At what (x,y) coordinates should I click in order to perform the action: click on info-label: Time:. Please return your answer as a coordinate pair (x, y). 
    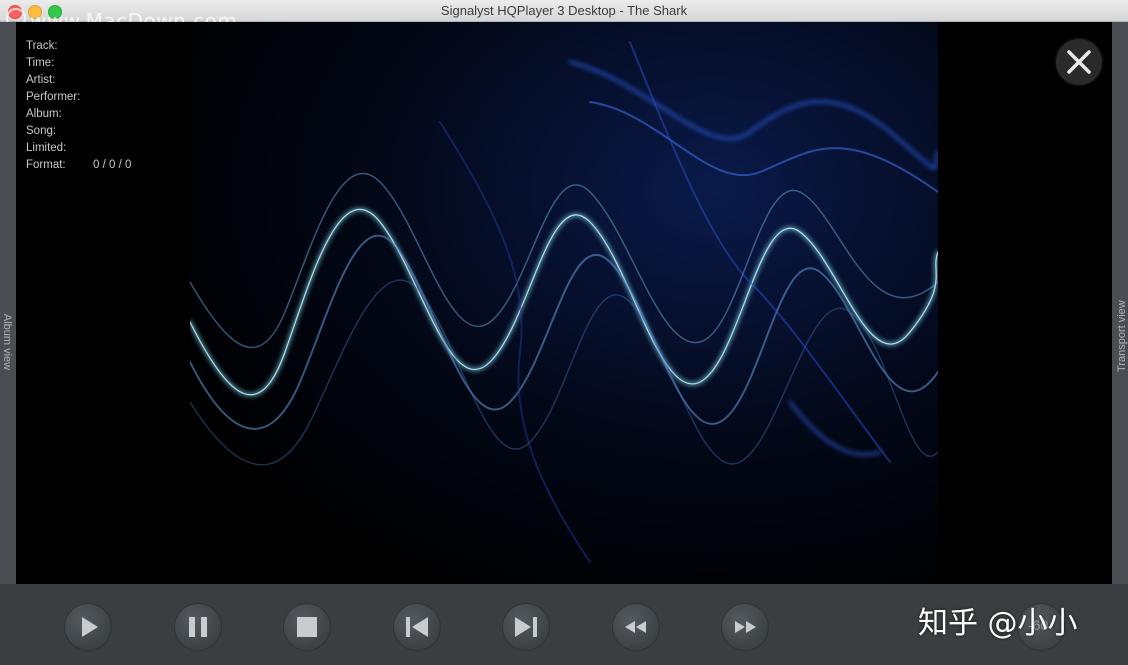
    Looking at the image, I should click on (40, 63).